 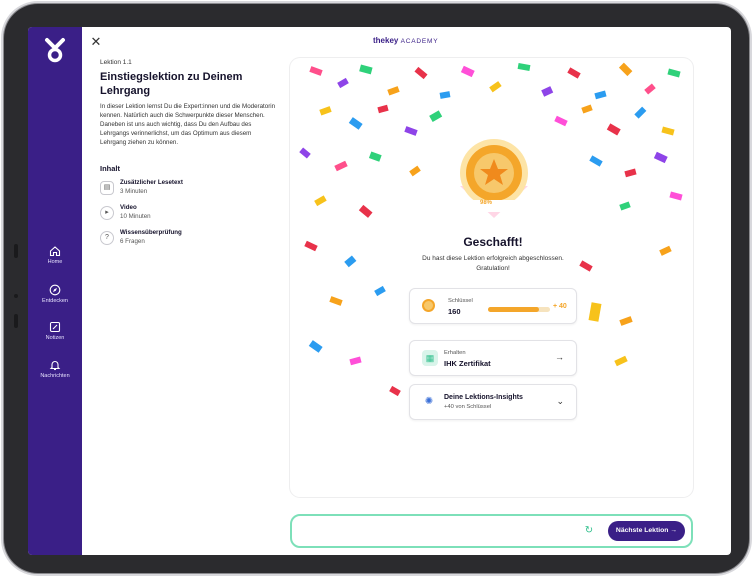 I want to click on keys-tile: Schlüssel 160 + 40, so click(x=493, y=306).